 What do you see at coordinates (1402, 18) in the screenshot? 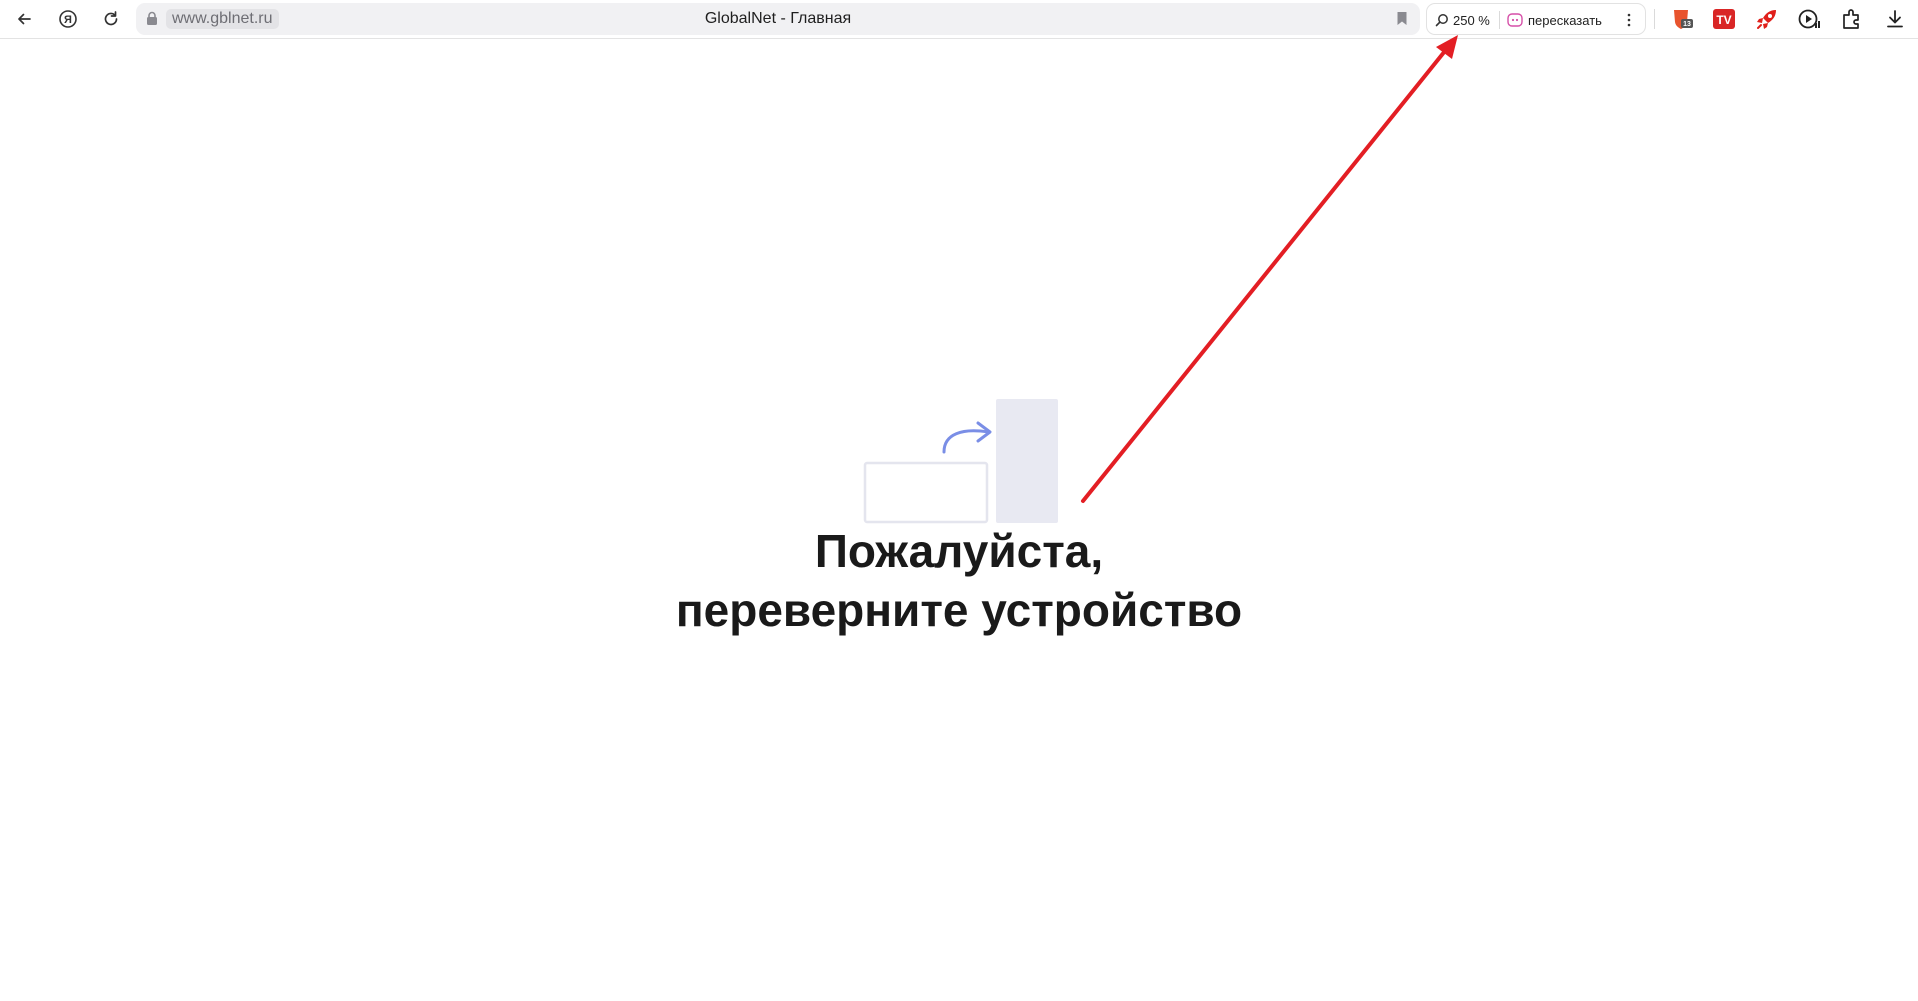
I see `bookmark-icon` at bounding box center [1402, 18].